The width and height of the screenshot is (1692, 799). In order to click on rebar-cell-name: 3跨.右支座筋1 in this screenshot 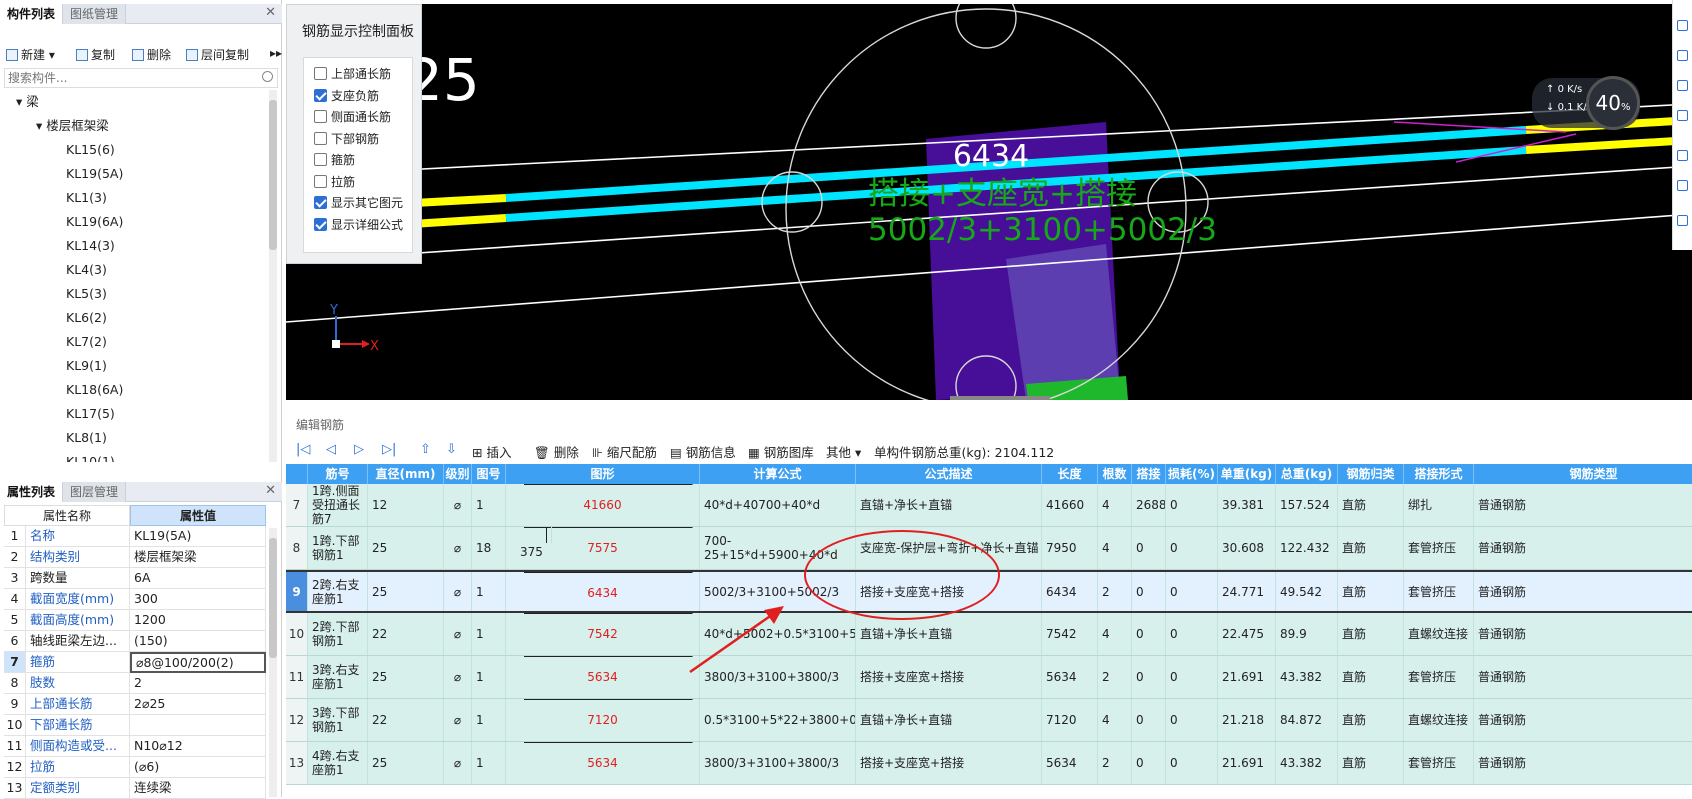, I will do `click(338, 677)`.